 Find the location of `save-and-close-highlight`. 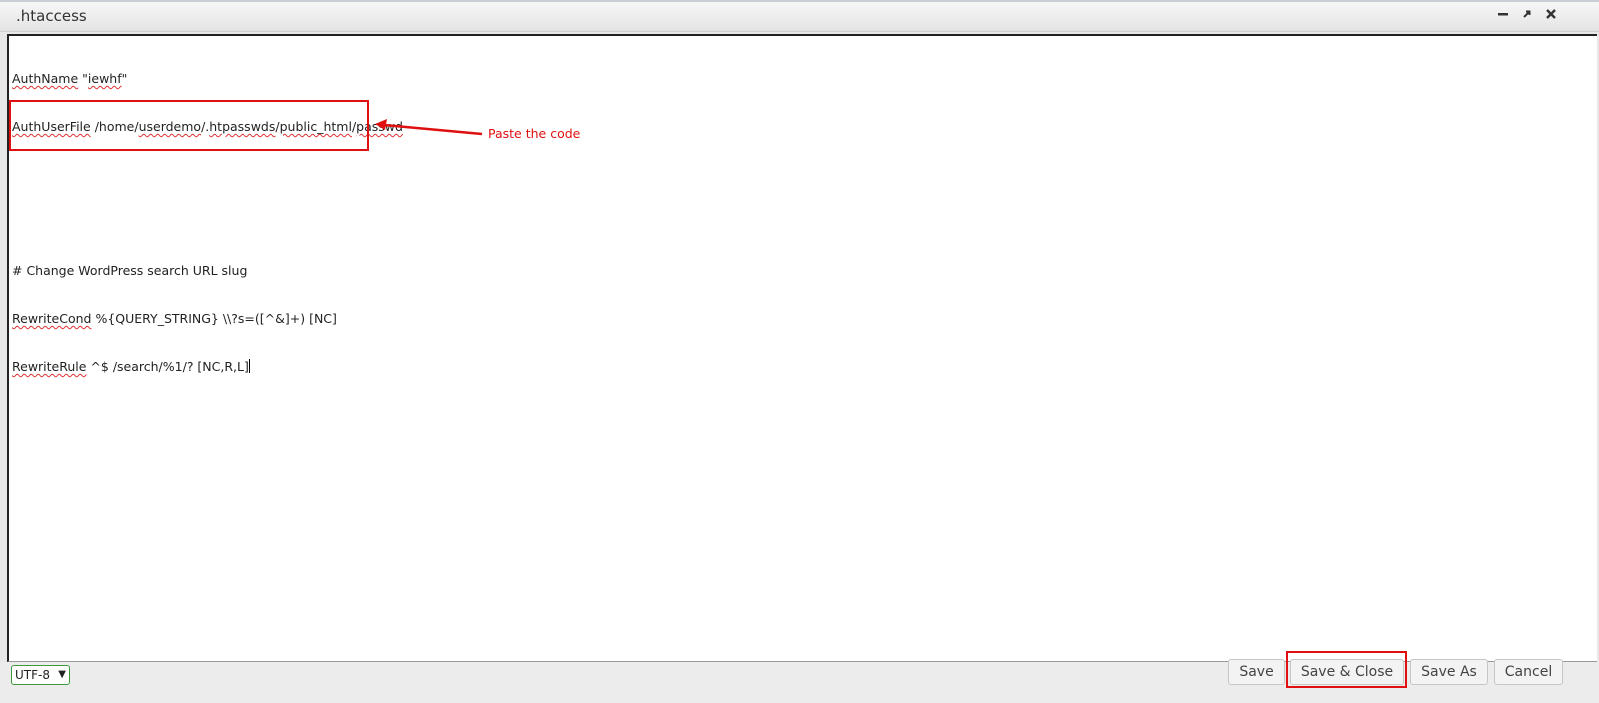

save-and-close-highlight is located at coordinates (1346, 669).